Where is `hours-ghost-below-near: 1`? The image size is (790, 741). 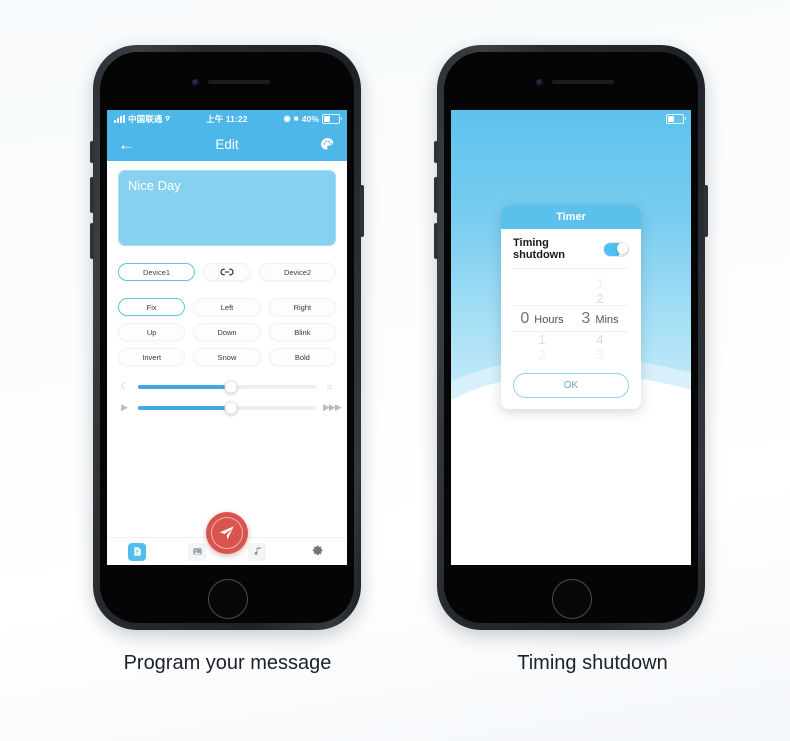
hours-ghost-below-near: 1 is located at coordinates (542, 339).